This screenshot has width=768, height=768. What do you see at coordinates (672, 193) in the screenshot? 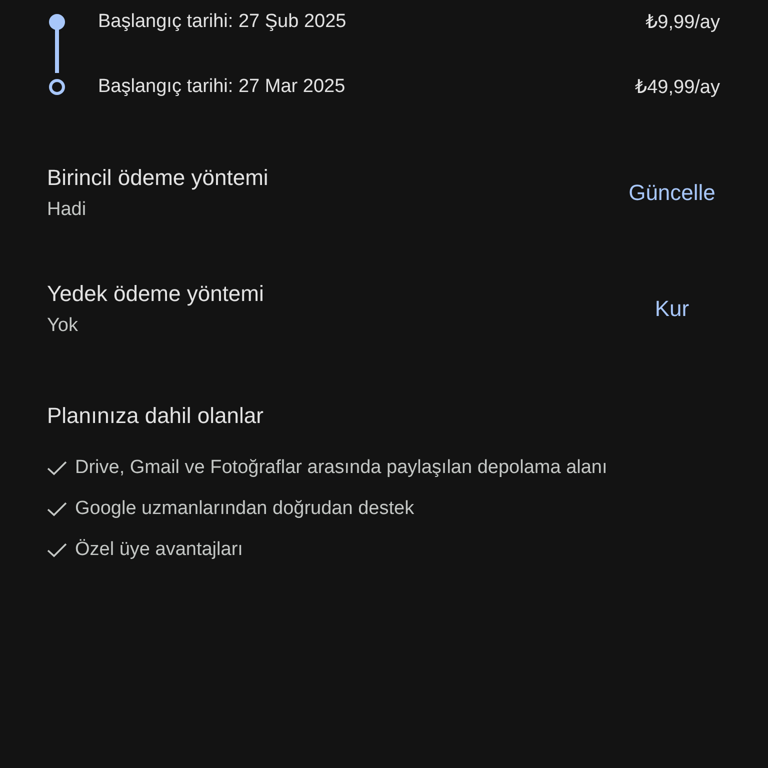
I see `action-link: Güncelle` at bounding box center [672, 193].